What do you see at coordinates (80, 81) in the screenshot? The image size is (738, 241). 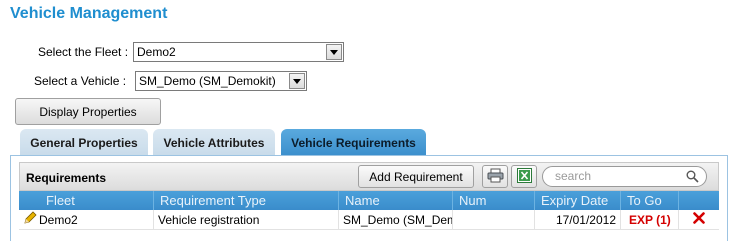 I see `vehicle-label: Select a Vehicle :` at bounding box center [80, 81].